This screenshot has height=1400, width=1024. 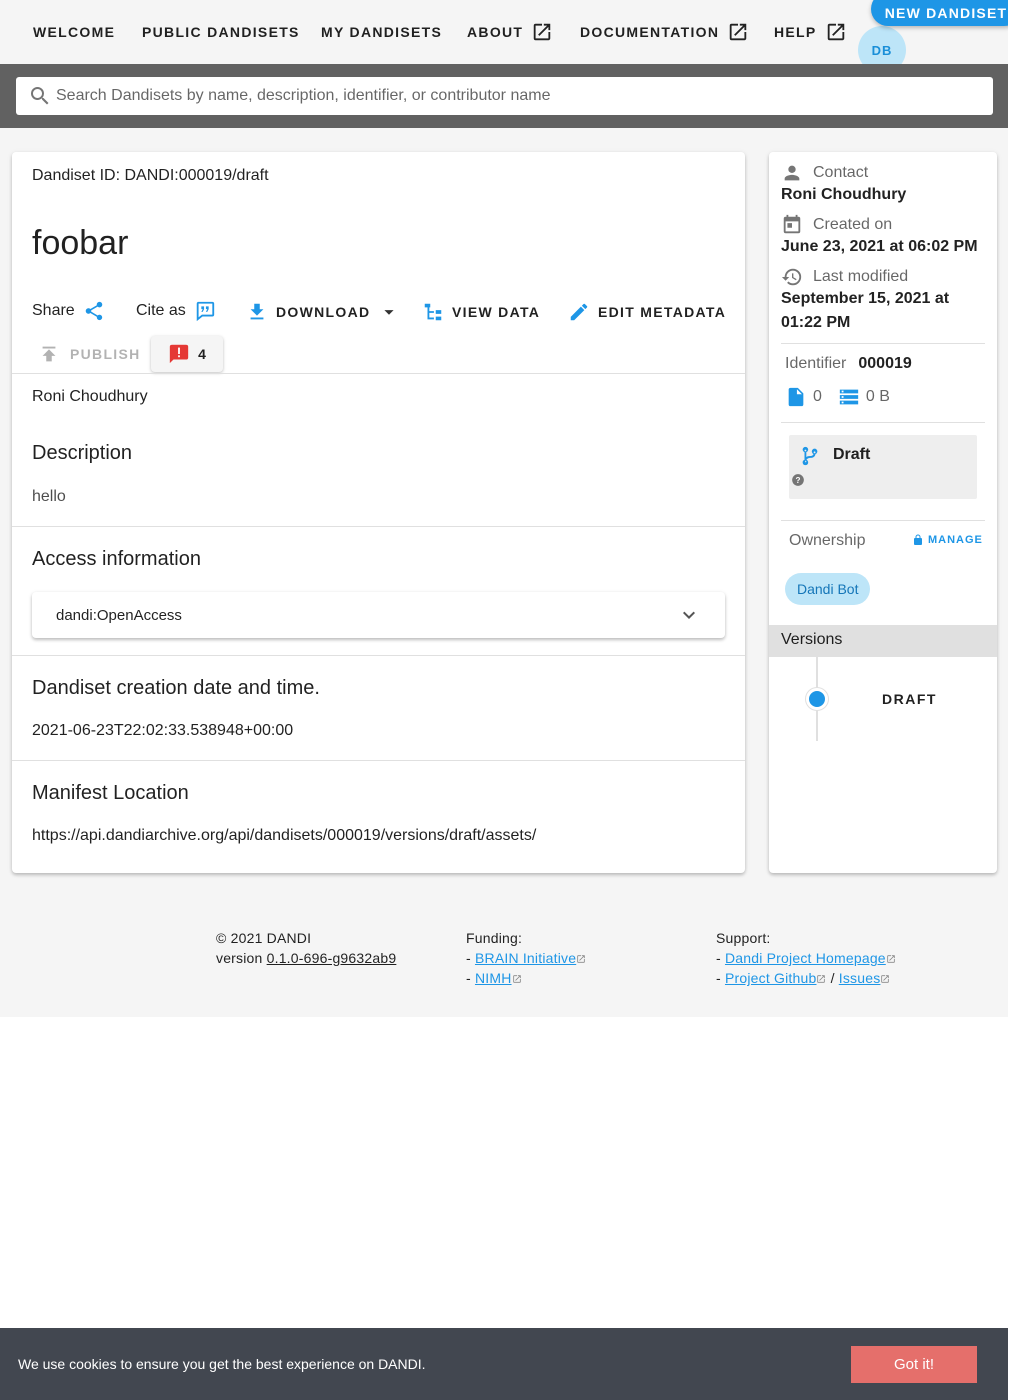 I want to click on owner-chip: Dandi Bot, so click(x=828, y=589).